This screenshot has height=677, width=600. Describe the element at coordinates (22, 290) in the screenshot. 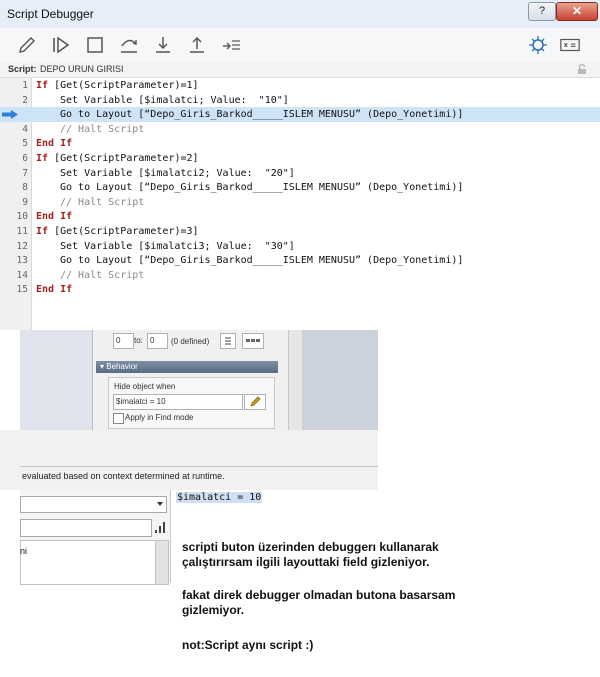

I see `line-number: 15` at that location.